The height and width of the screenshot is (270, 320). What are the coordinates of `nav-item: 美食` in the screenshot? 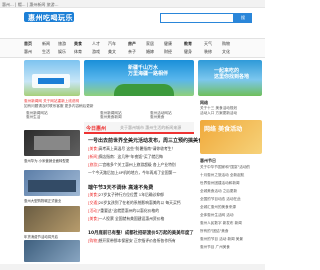 It's located at (78, 44).